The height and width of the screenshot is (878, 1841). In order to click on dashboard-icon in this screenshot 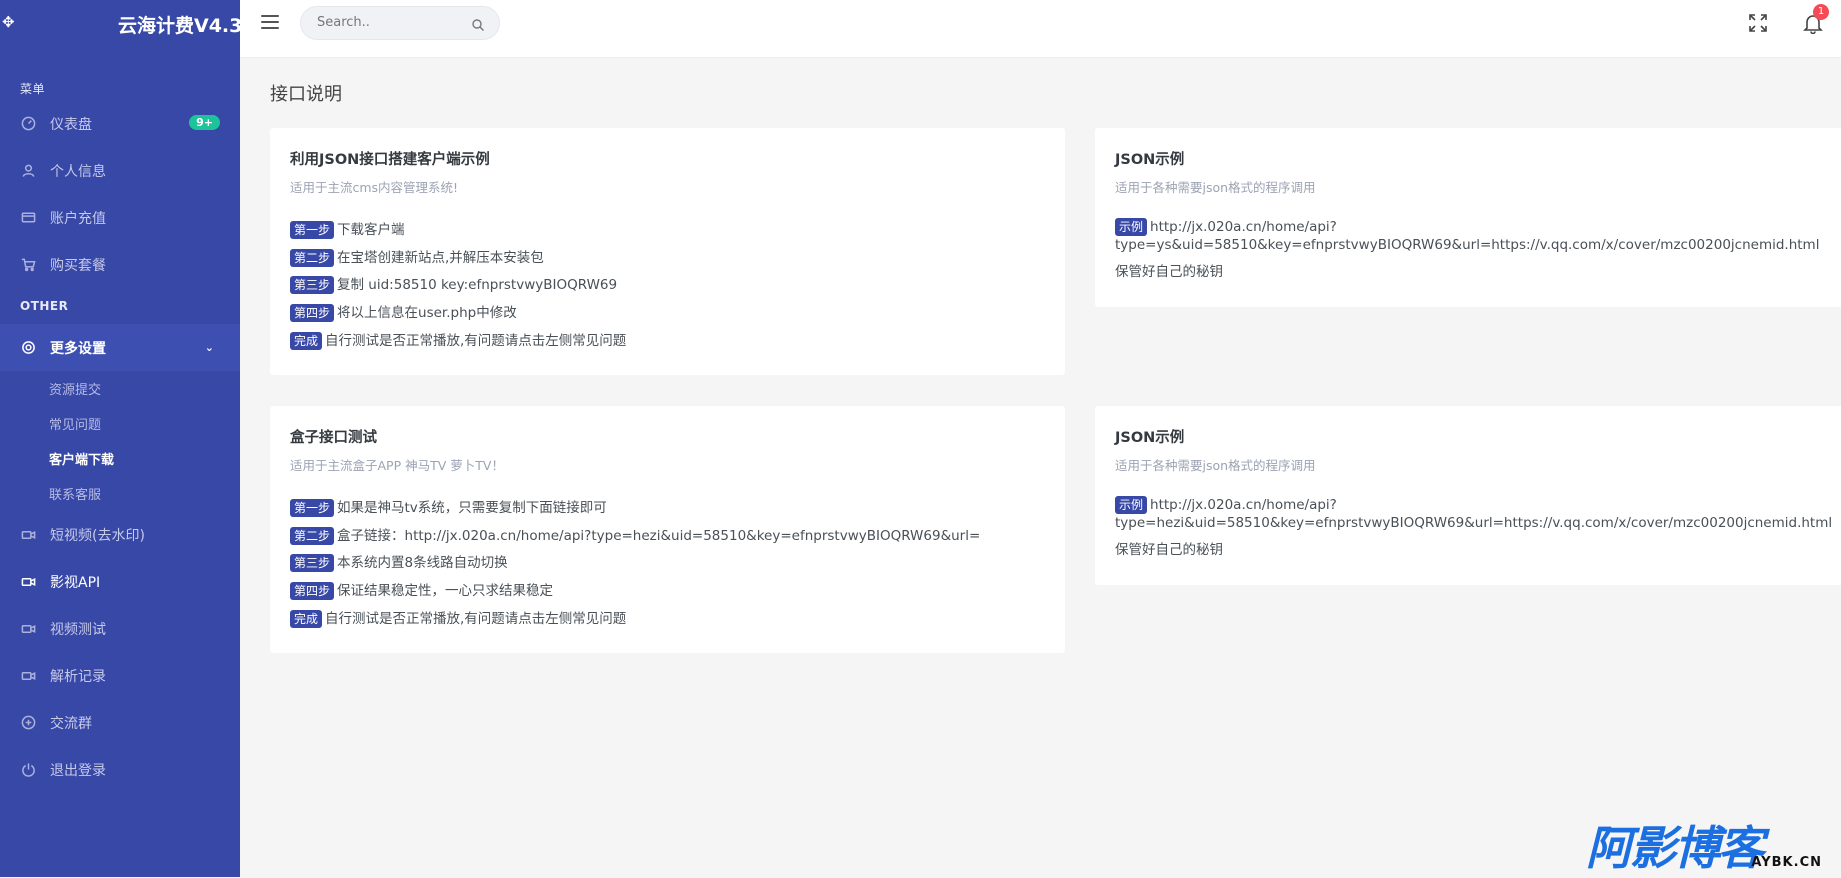, I will do `click(28, 124)`.